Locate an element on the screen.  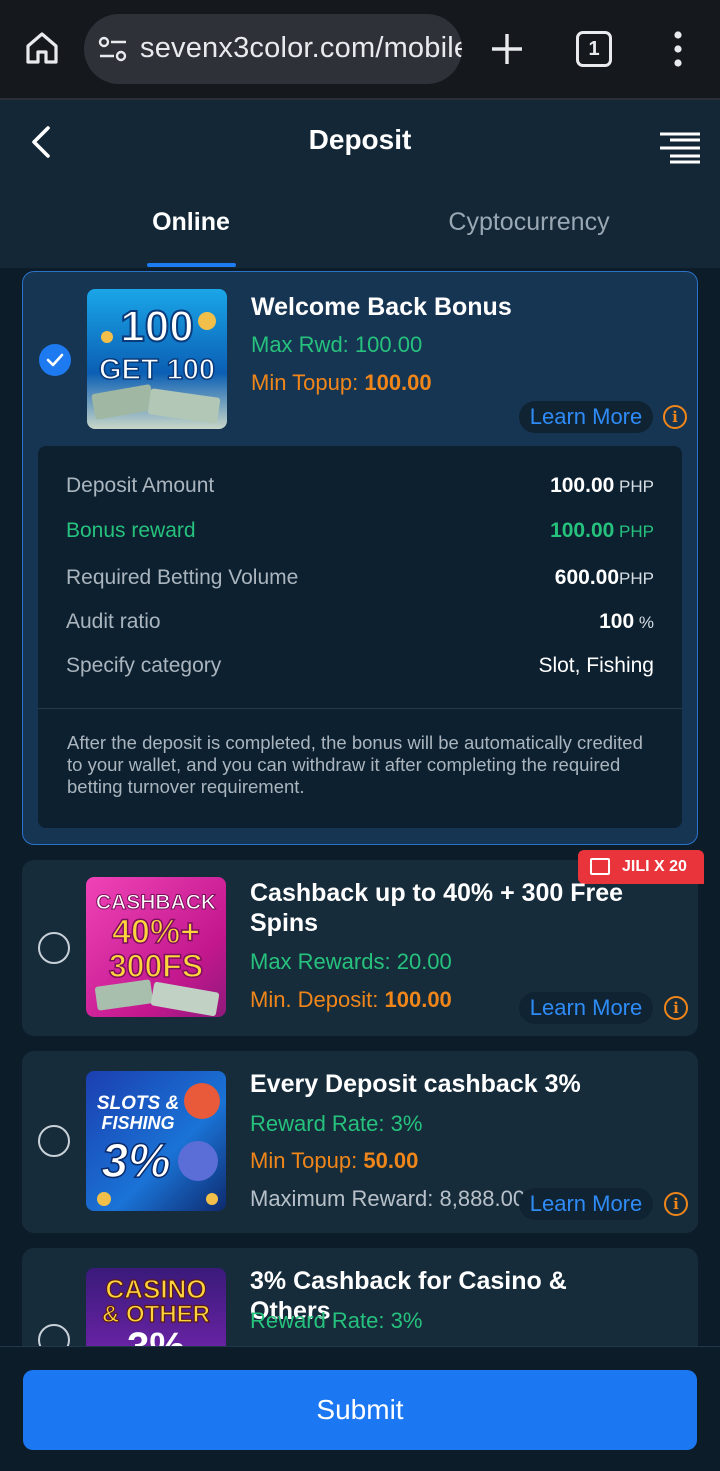
thumb-text: 100 is located at coordinates (156, 326).